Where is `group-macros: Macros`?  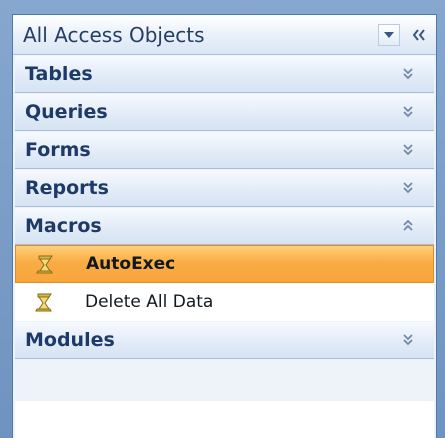
group-macros: Macros is located at coordinates (224, 226).